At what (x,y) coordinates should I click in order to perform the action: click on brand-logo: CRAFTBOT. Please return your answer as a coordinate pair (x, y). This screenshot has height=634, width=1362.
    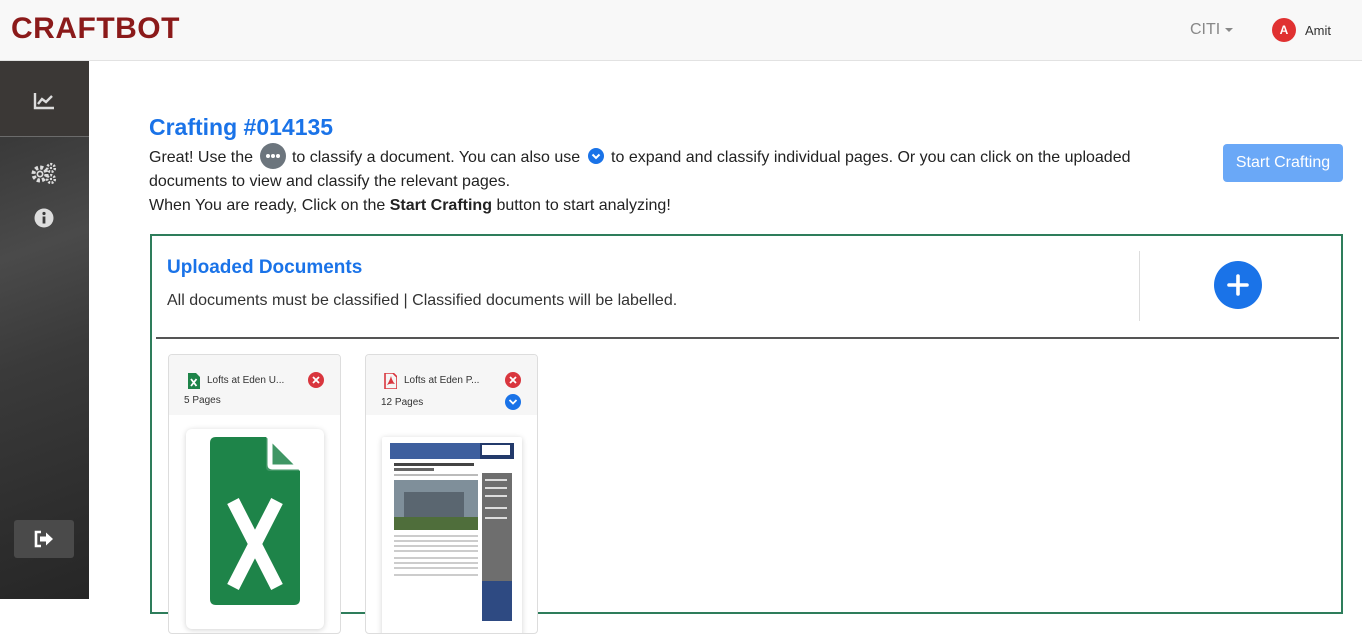
    Looking at the image, I should click on (95, 29).